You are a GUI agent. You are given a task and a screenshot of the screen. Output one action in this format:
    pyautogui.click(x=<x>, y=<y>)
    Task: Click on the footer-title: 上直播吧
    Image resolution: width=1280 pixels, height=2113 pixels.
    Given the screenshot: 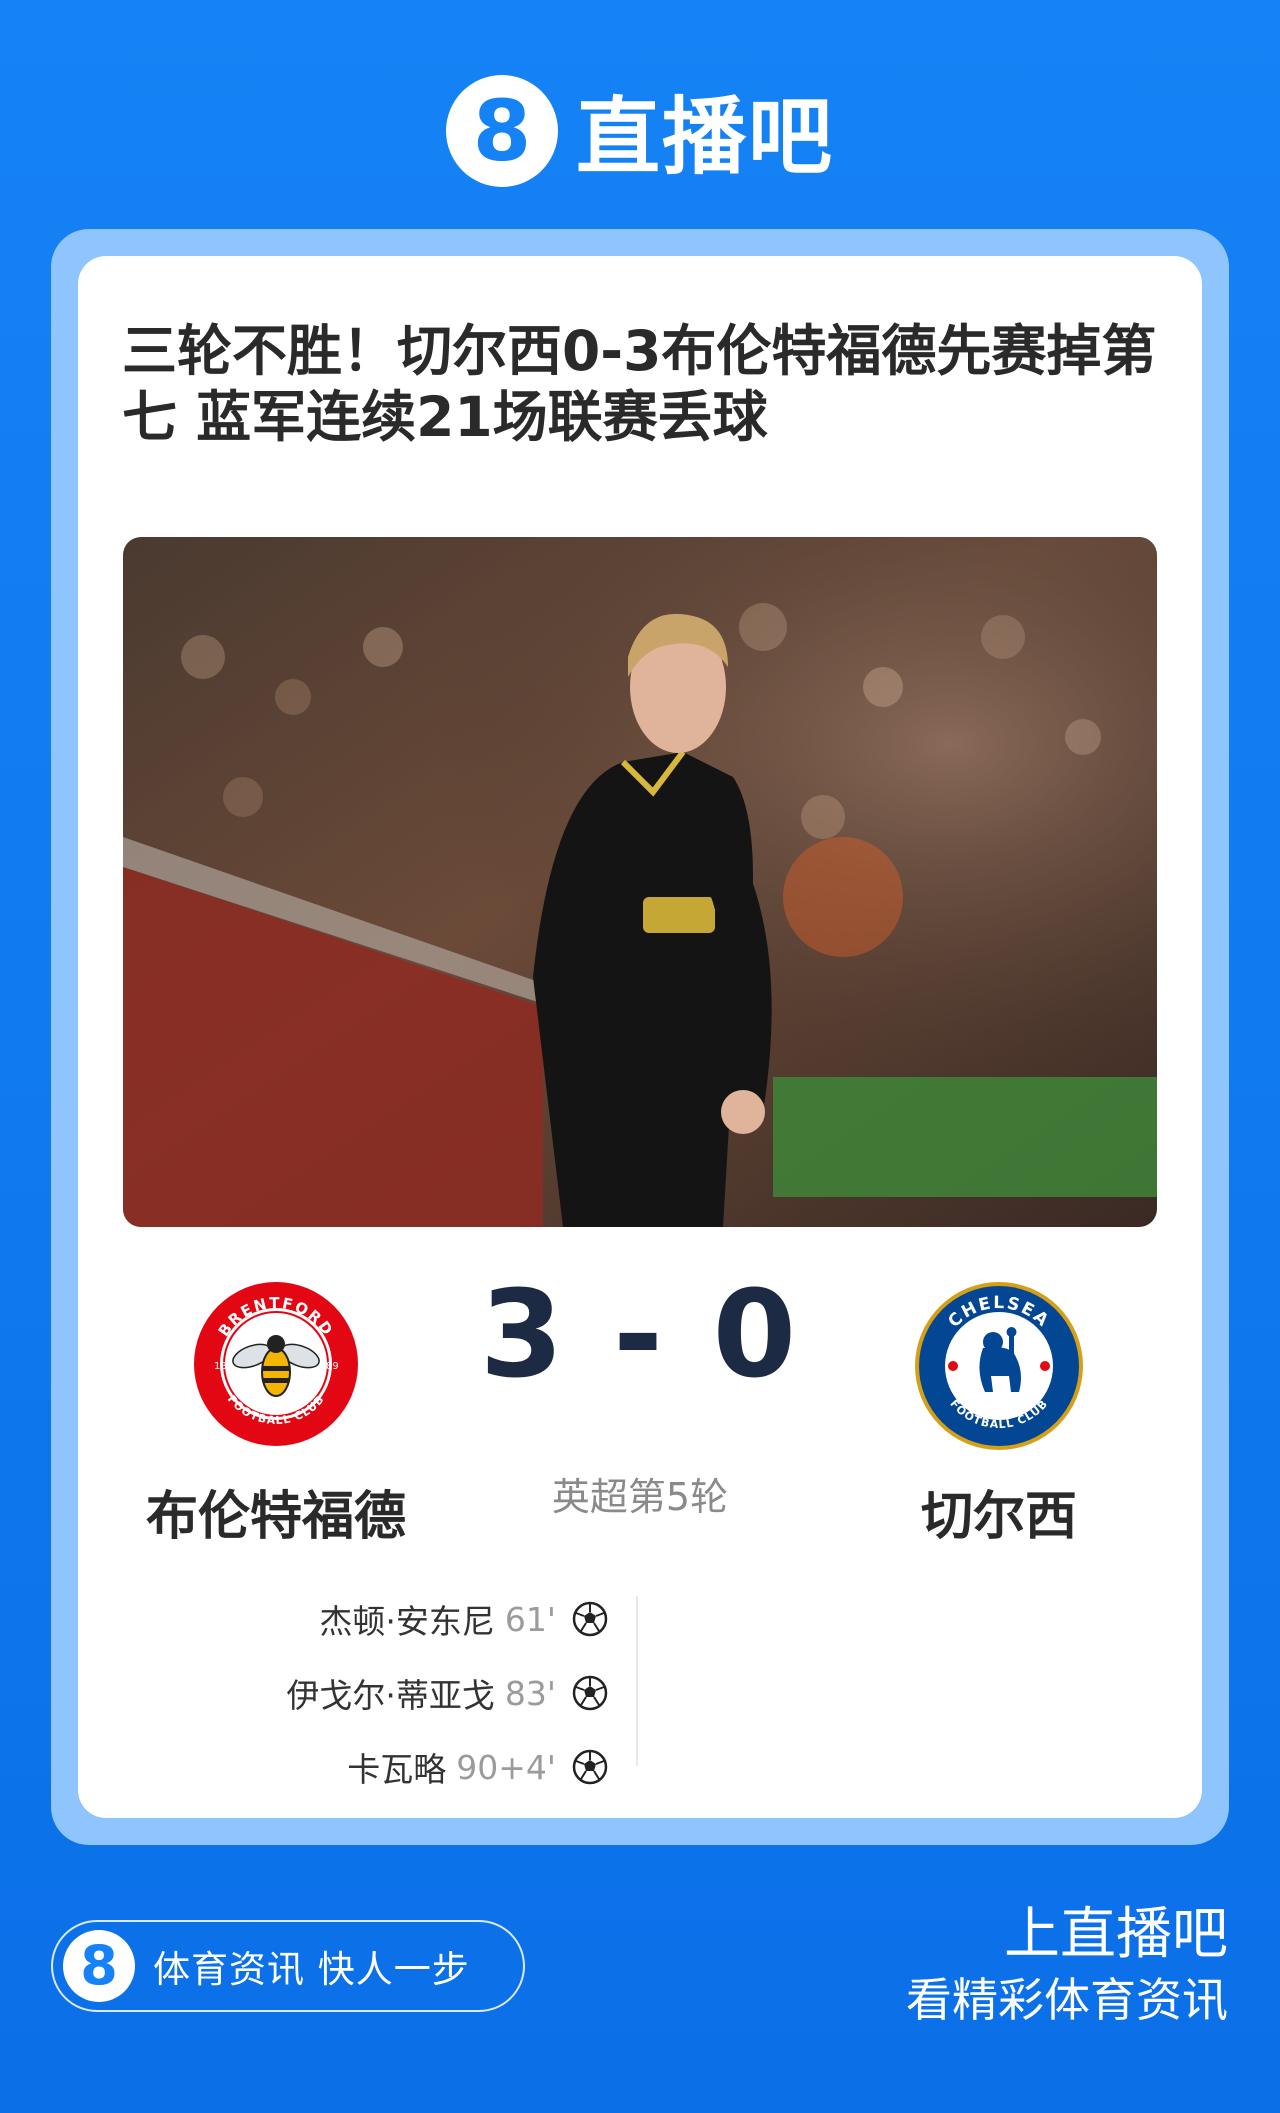 What is the action you would take?
    pyautogui.click(x=1116, y=1934)
    